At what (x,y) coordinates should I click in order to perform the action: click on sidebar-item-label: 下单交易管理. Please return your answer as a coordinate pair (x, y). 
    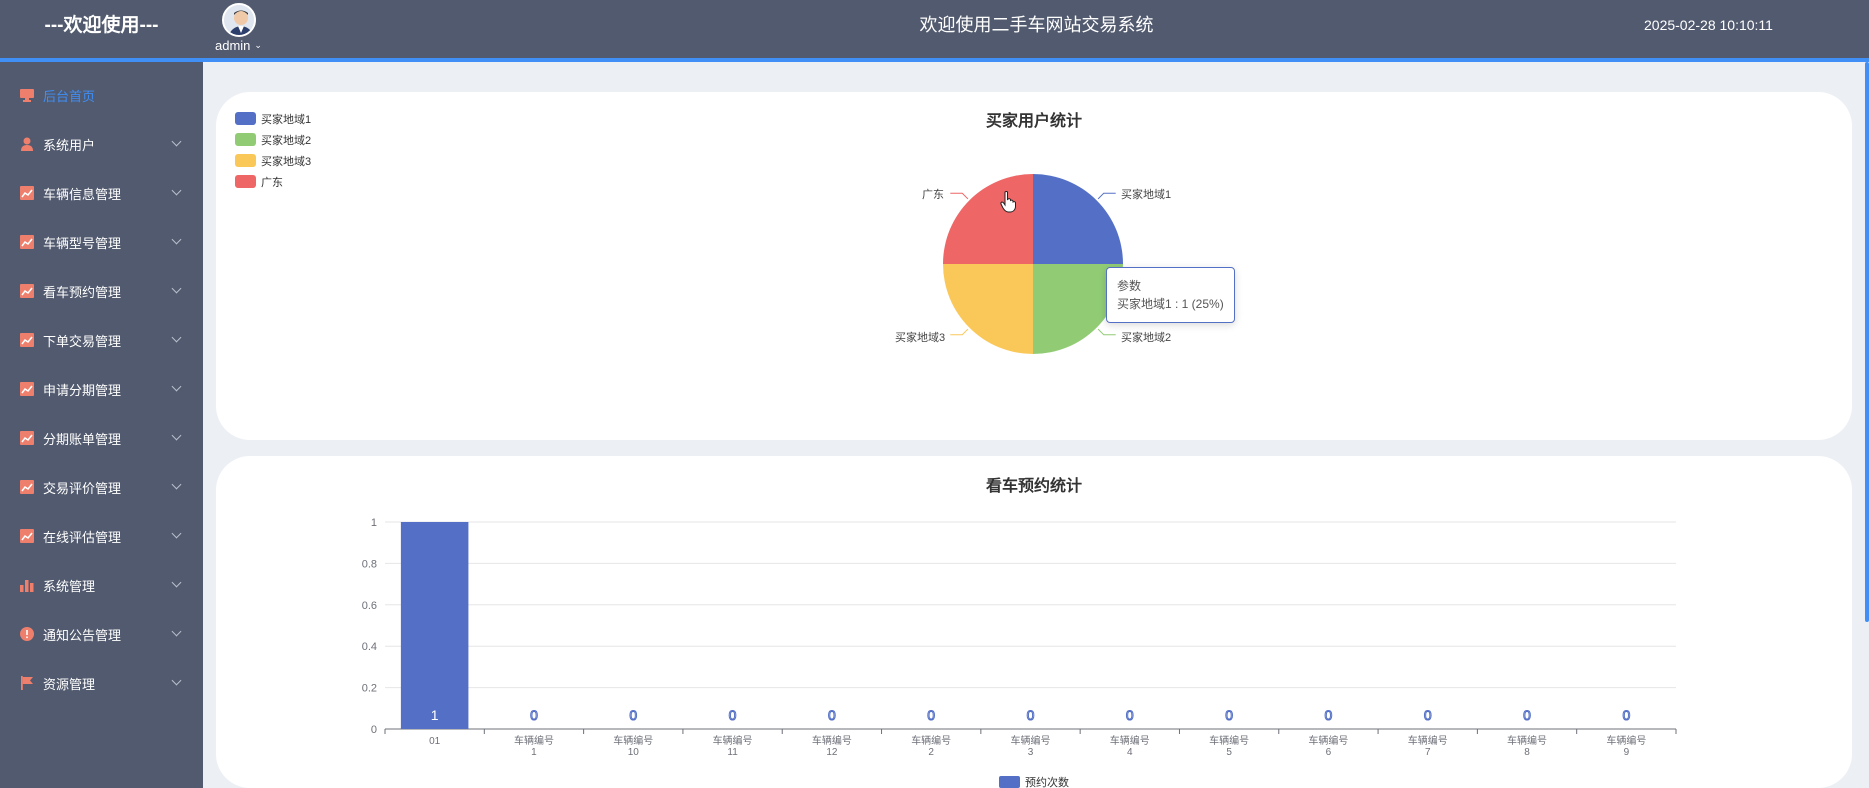
    Looking at the image, I should click on (82, 341).